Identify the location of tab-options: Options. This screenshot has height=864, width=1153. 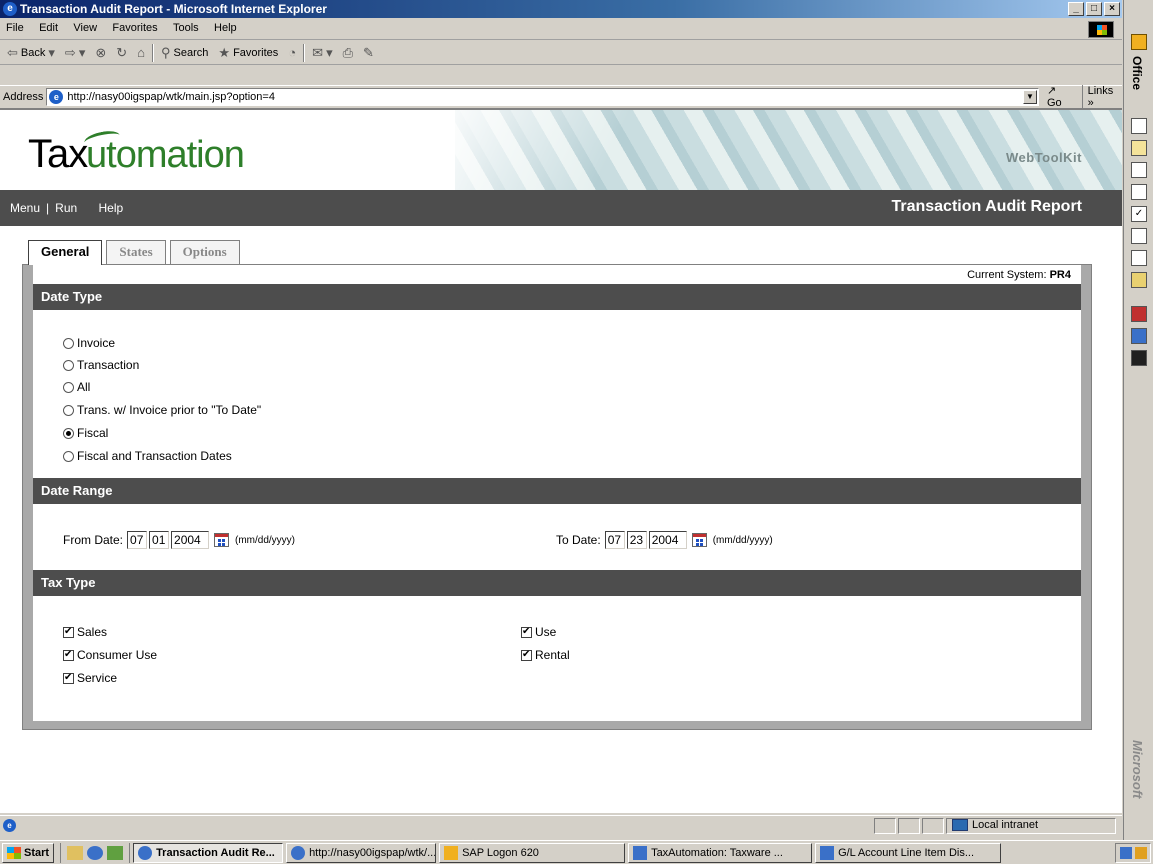
(204, 252).